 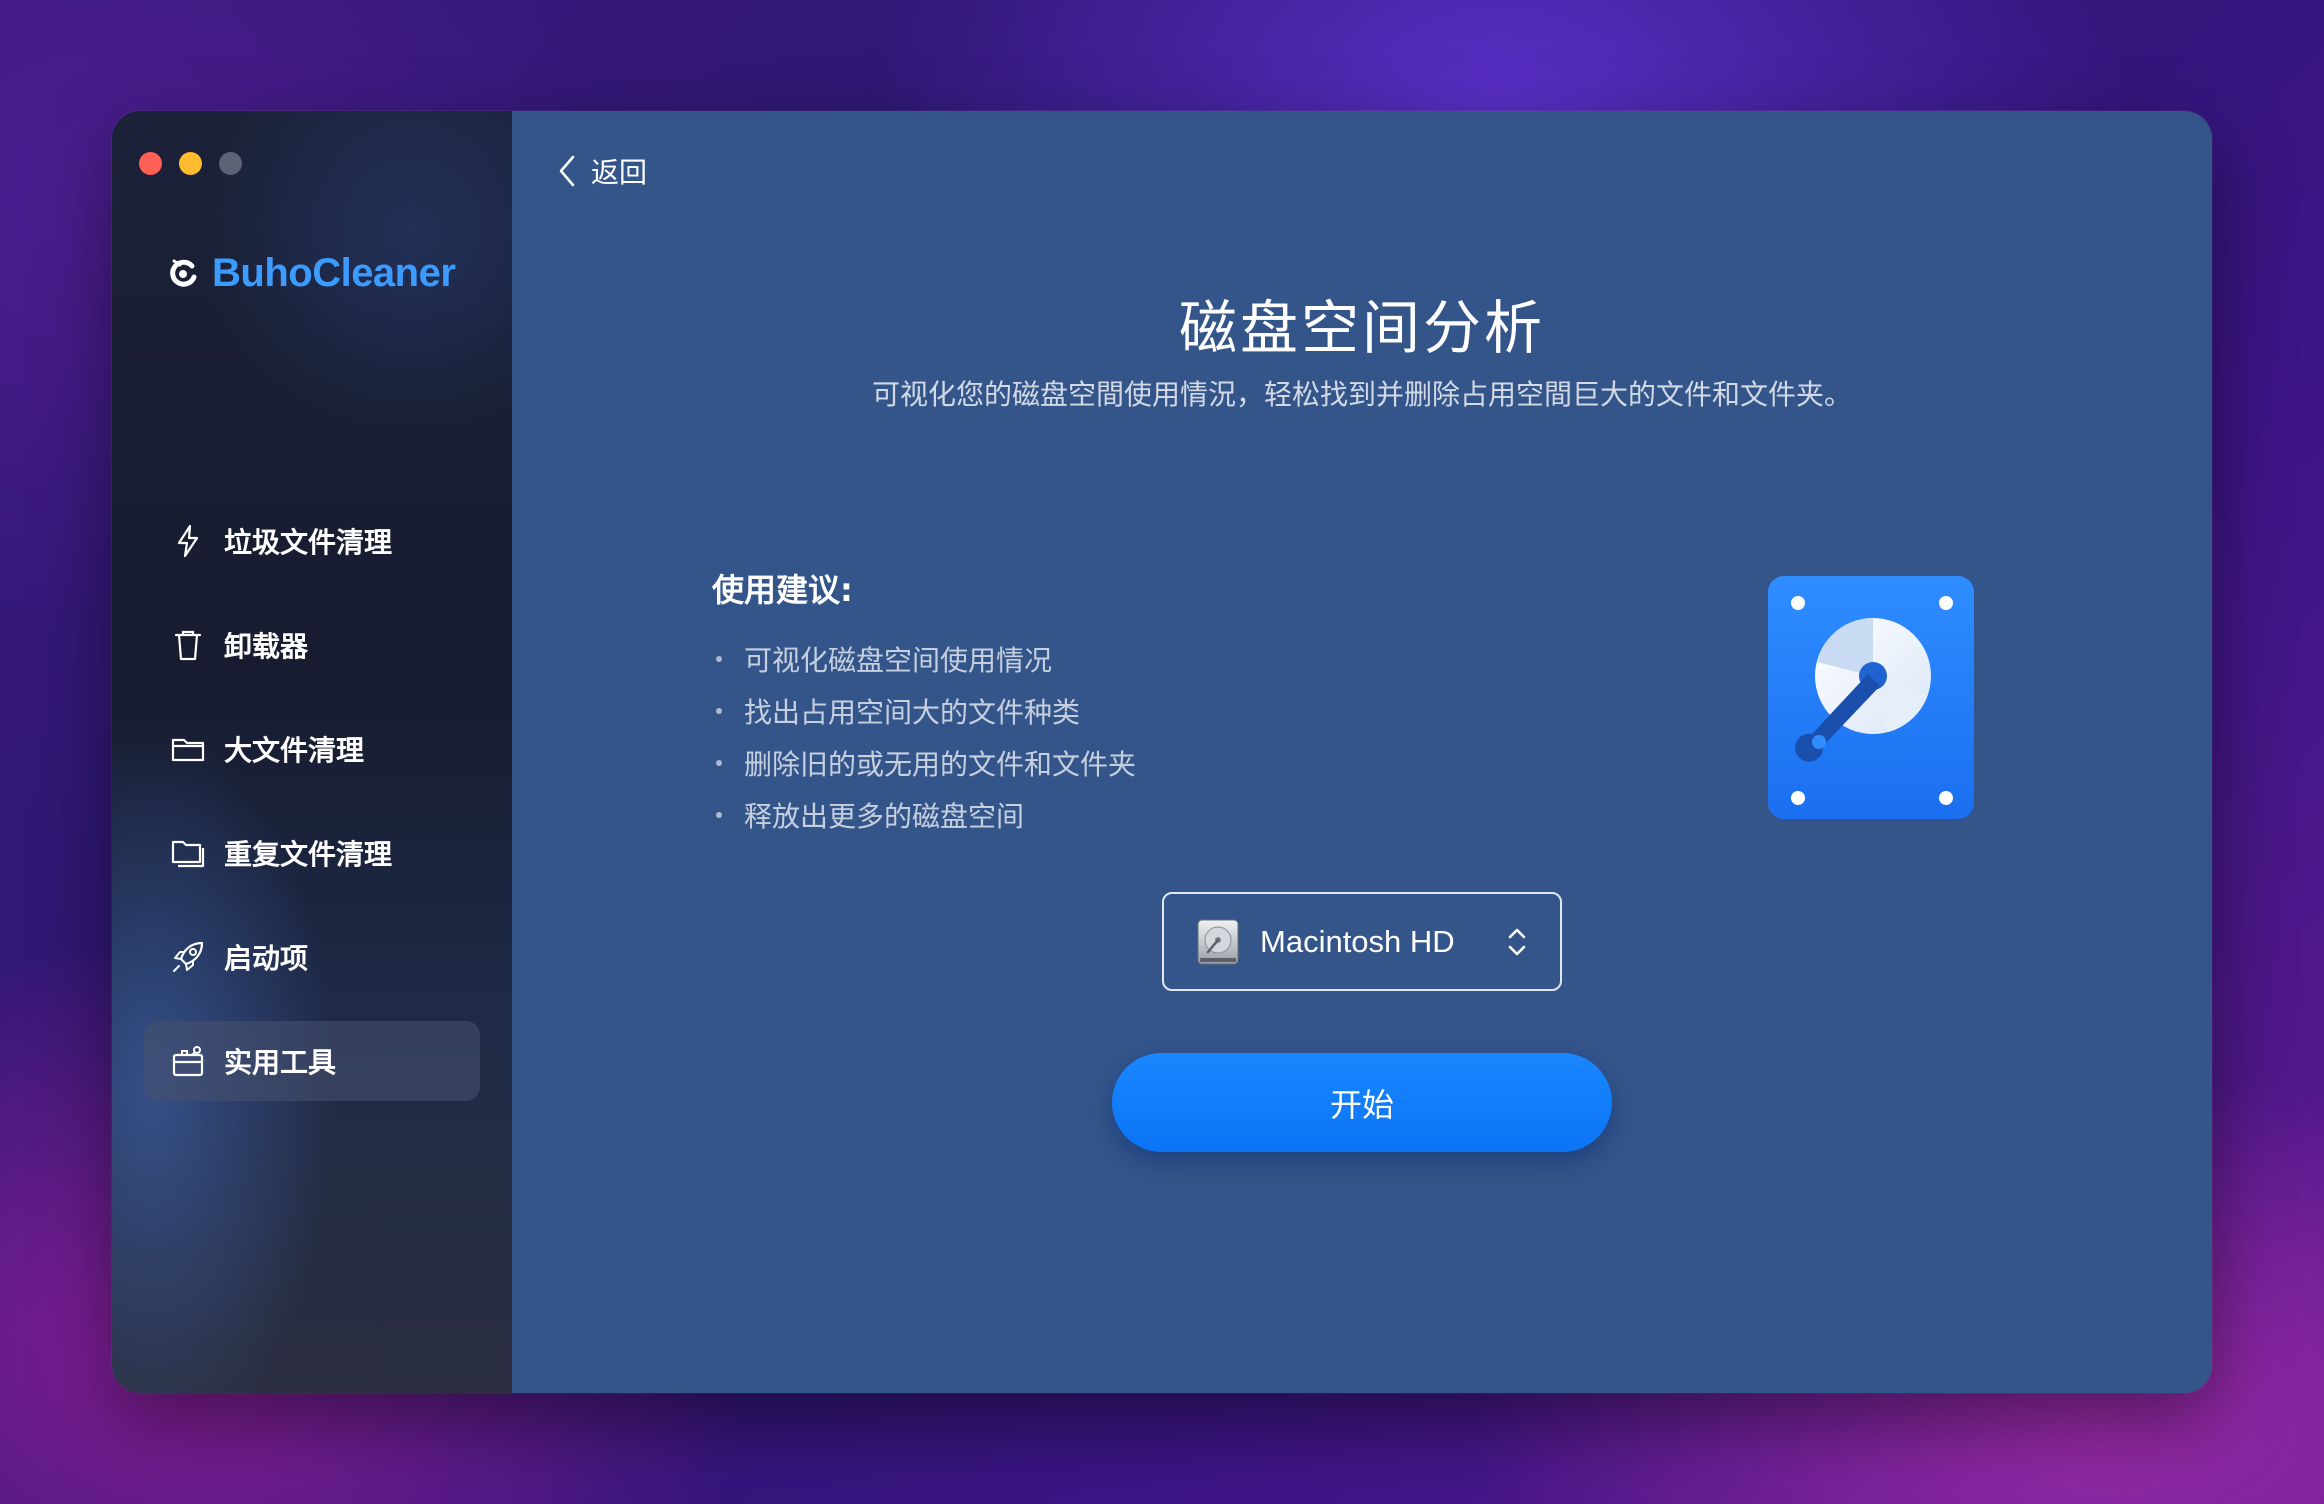 What do you see at coordinates (334, 273) in the screenshot?
I see `app-name: BuhoCleaner` at bounding box center [334, 273].